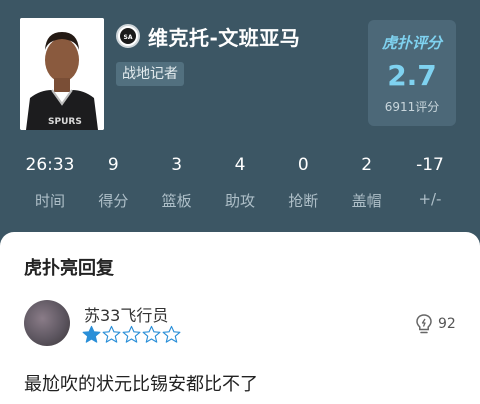 This screenshot has width=480, height=404. What do you see at coordinates (430, 199) in the screenshot?
I see `stat-label: +/-` at bounding box center [430, 199].